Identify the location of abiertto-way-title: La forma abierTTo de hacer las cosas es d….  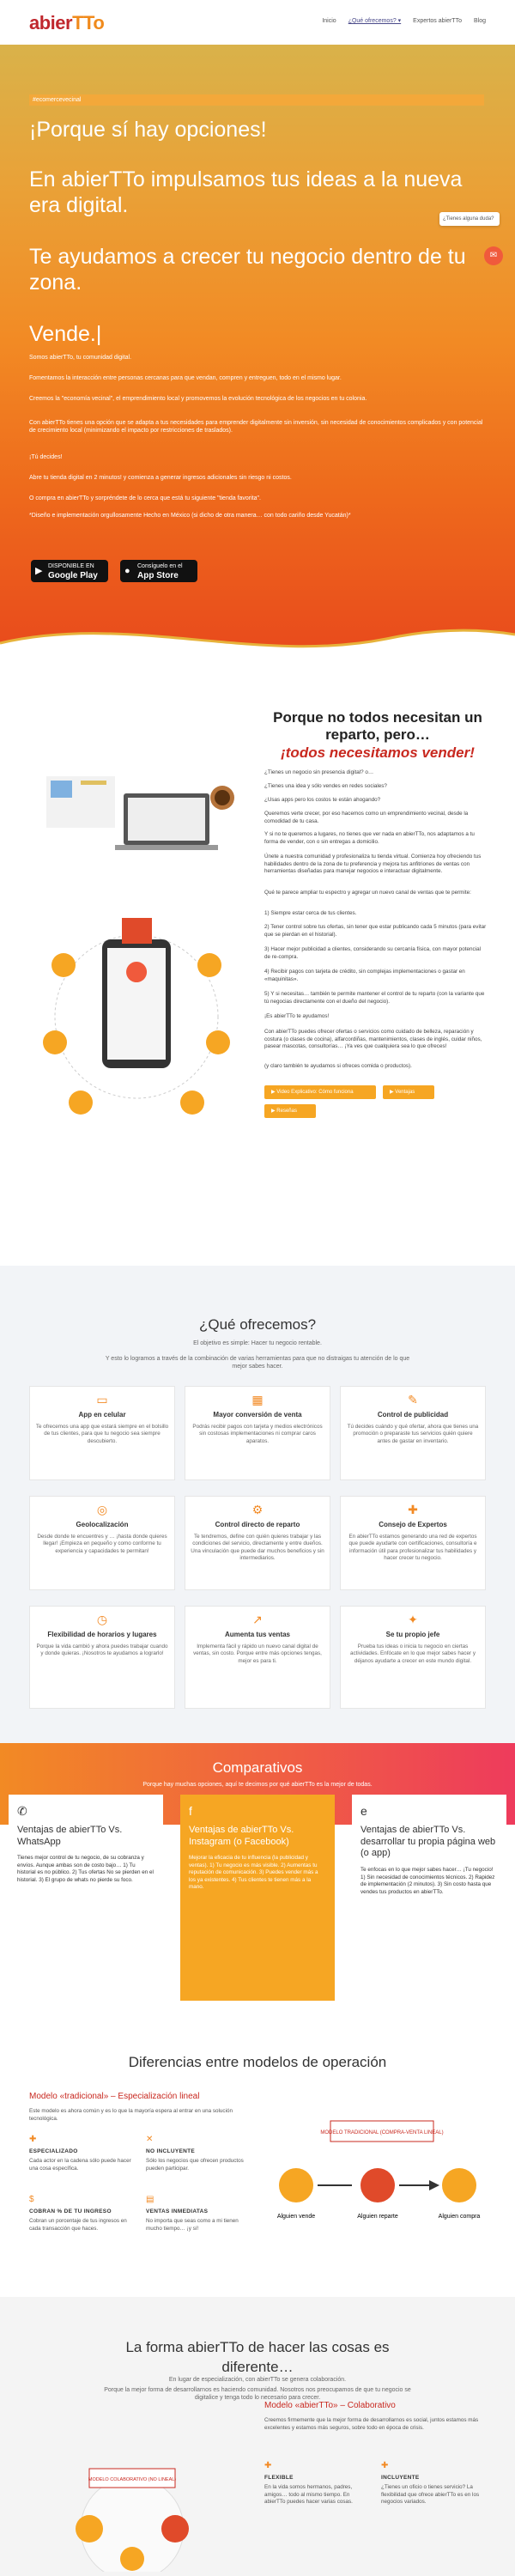
(257, 2357).